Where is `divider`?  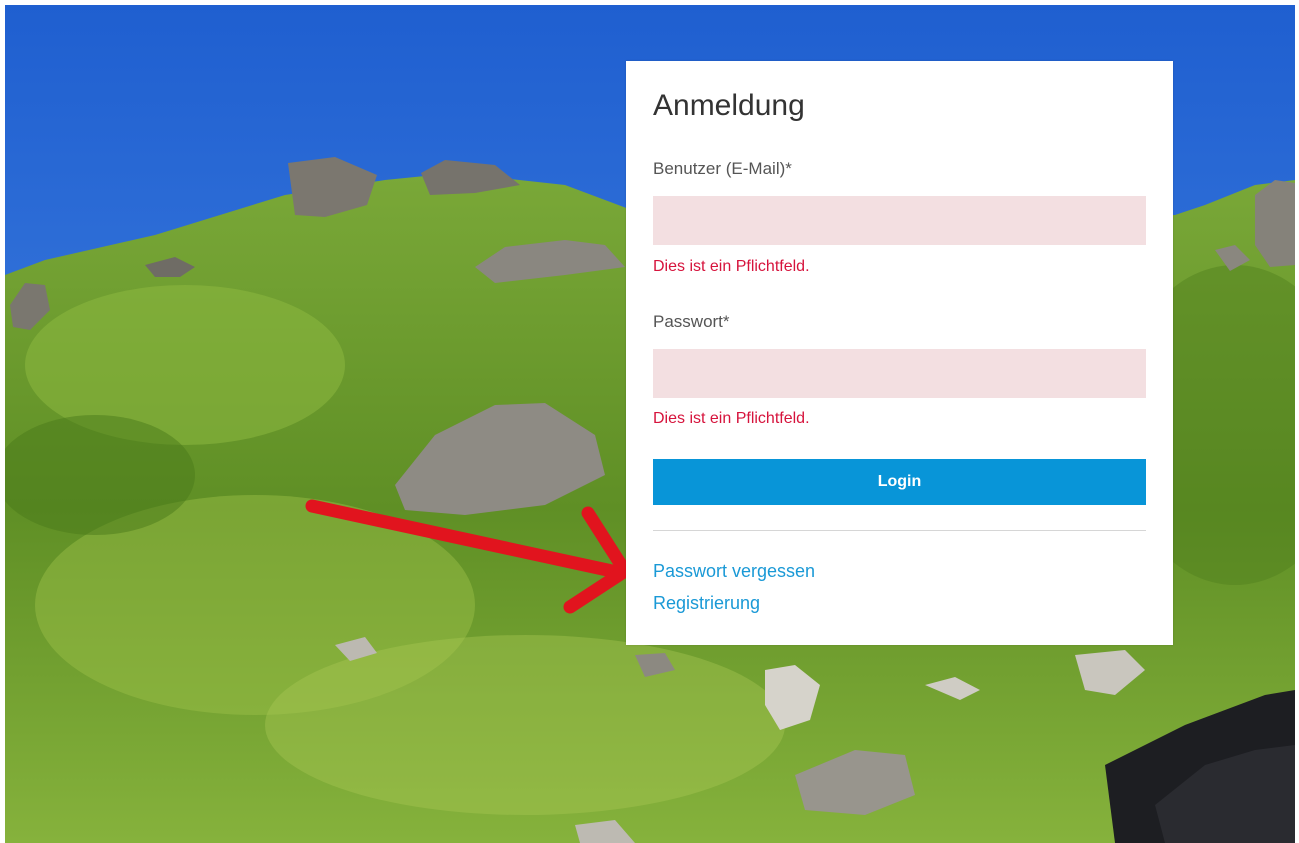
divider is located at coordinates (899, 530).